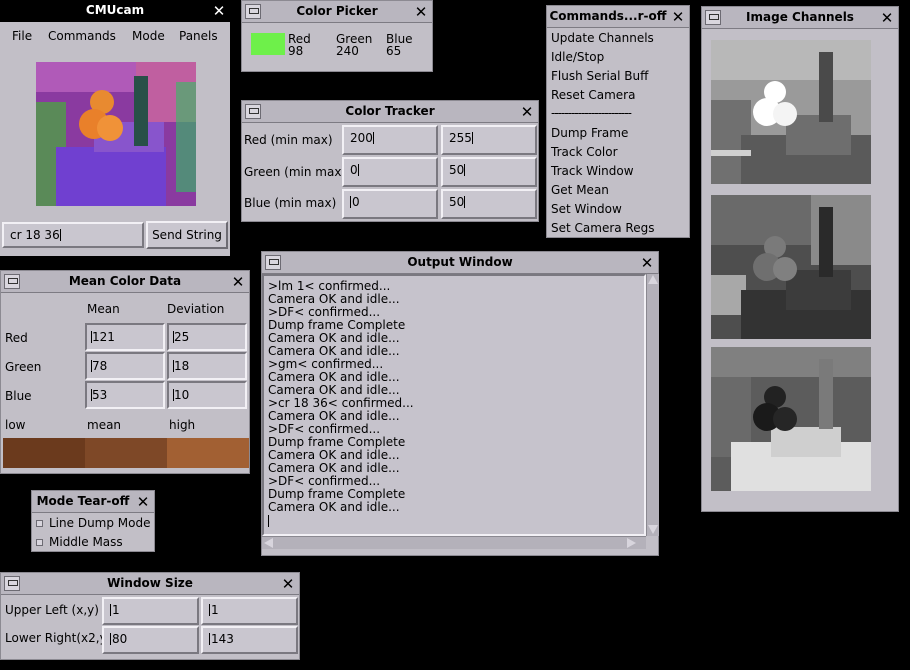 The height and width of the screenshot is (670, 910). What do you see at coordinates (116, 134) in the screenshot?
I see `camera-preview-image` at bounding box center [116, 134].